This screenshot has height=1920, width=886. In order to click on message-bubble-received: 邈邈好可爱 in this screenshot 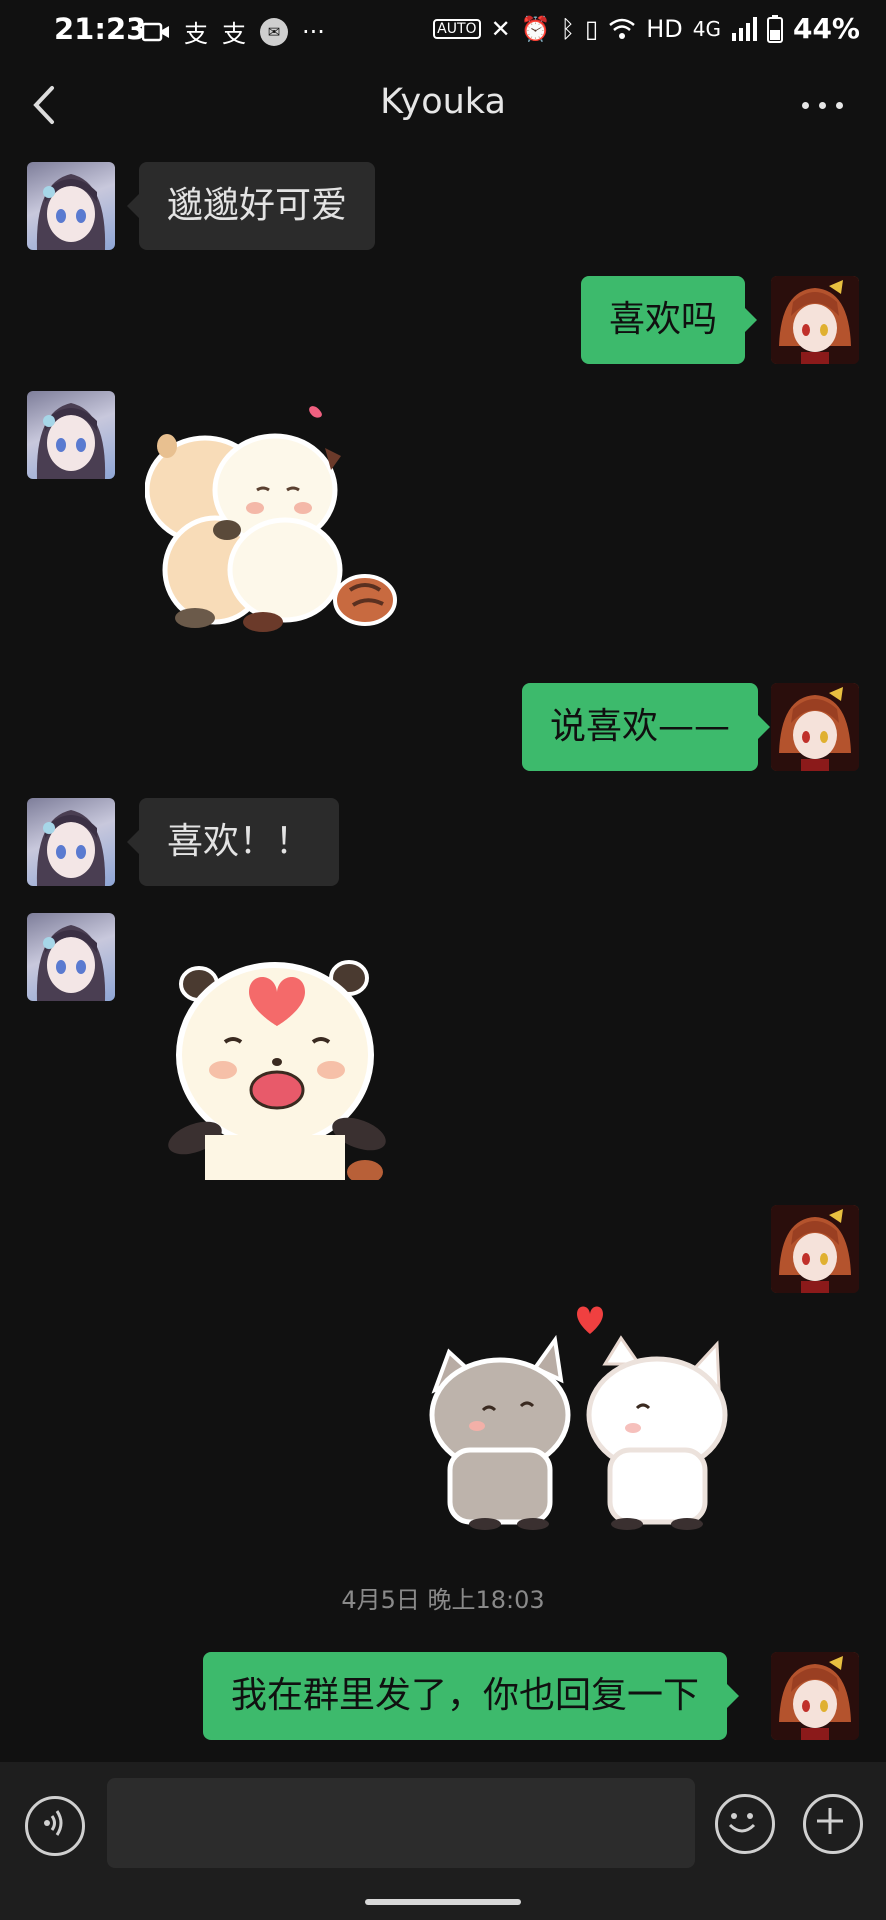, I will do `click(251, 206)`.